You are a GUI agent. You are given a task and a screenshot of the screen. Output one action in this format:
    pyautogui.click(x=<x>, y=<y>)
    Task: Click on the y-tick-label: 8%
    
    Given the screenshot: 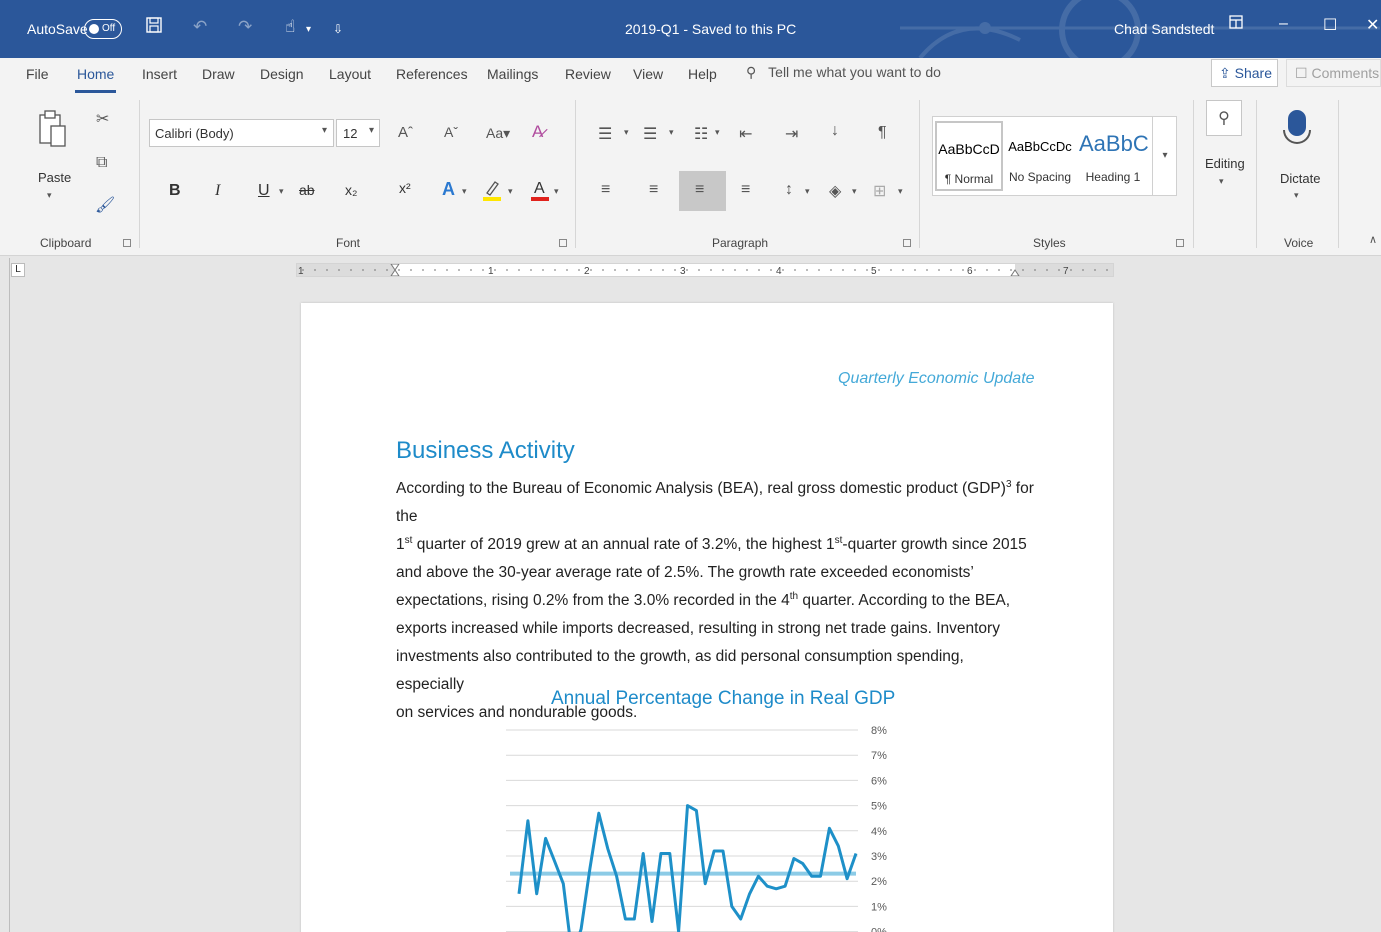 What is the action you would take?
    pyautogui.click(x=879, y=731)
    